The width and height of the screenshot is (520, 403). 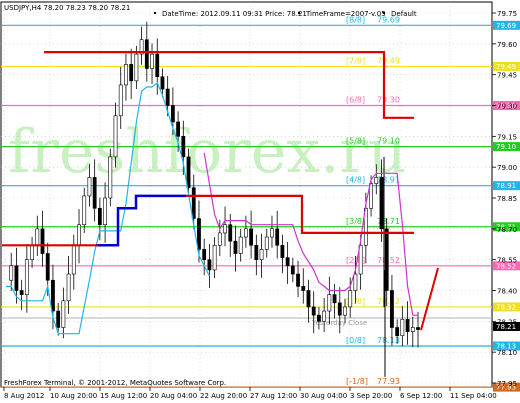 I want to click on murrey-axis-badge-label: 79.49, so click(x=506, y=67).